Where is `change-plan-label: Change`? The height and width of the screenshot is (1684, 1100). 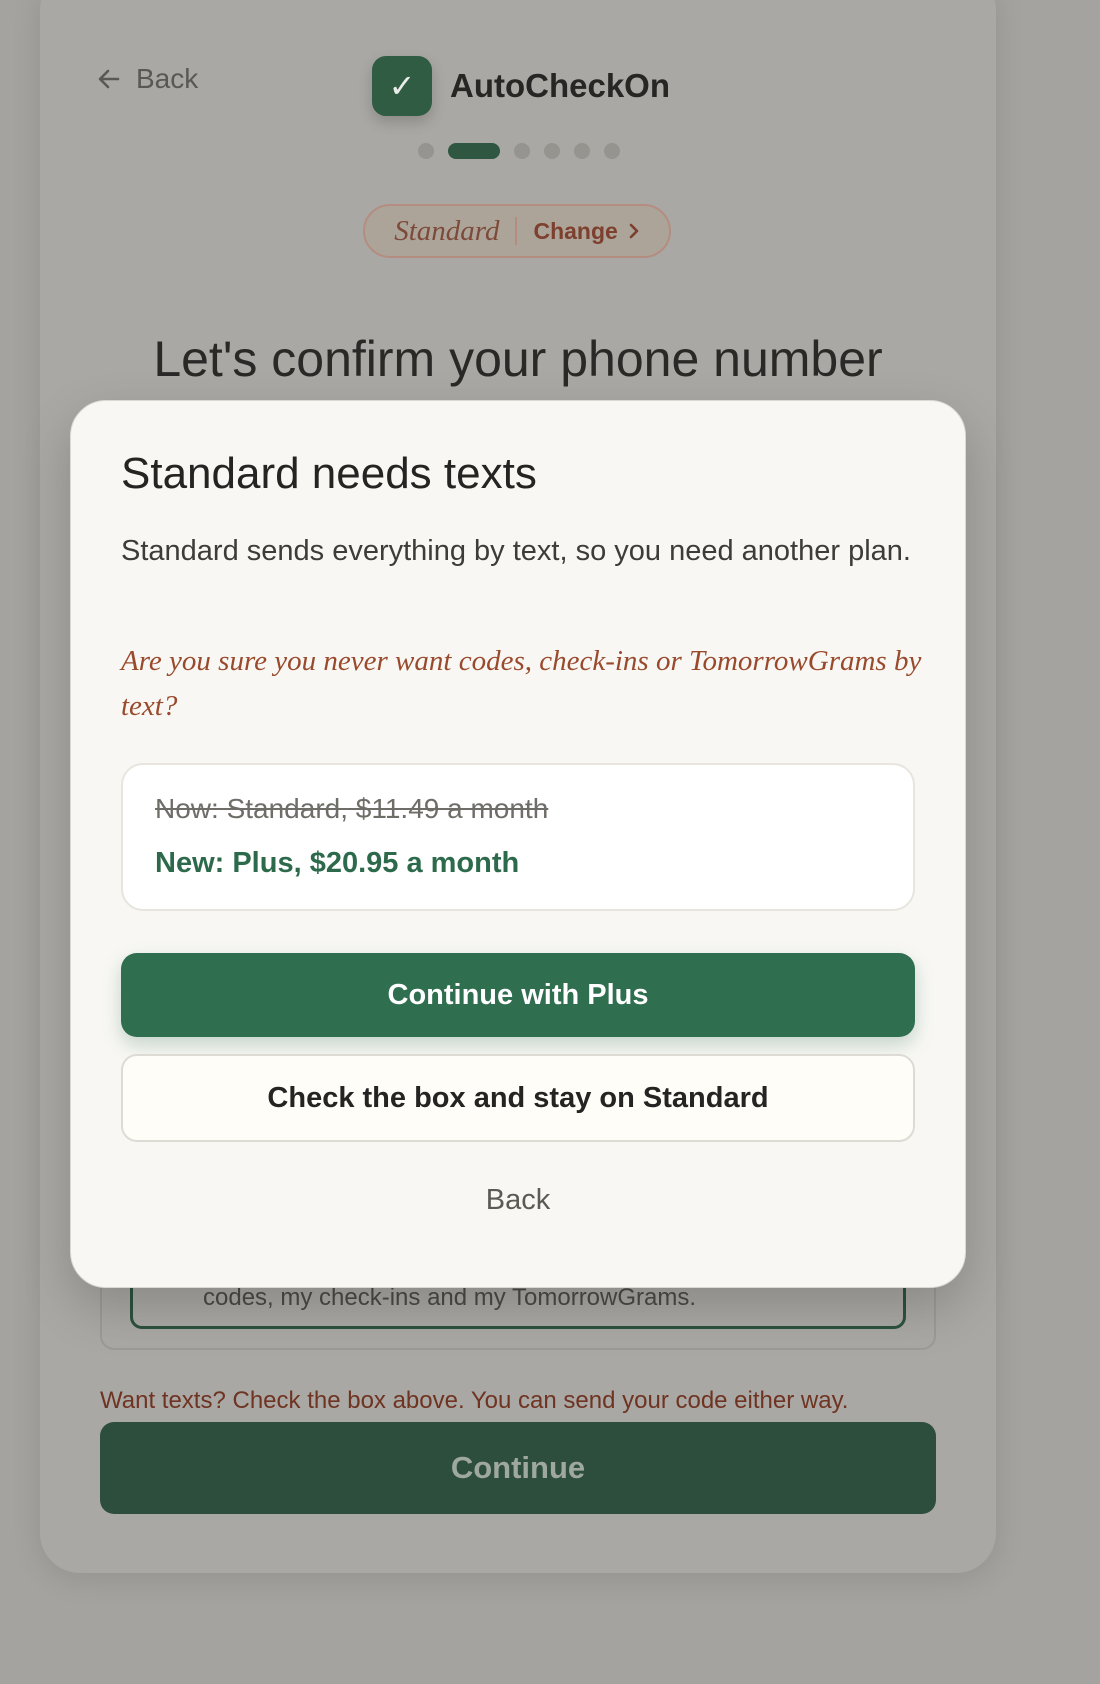
change-plan-label: Change is located at coordinates (575, 230).